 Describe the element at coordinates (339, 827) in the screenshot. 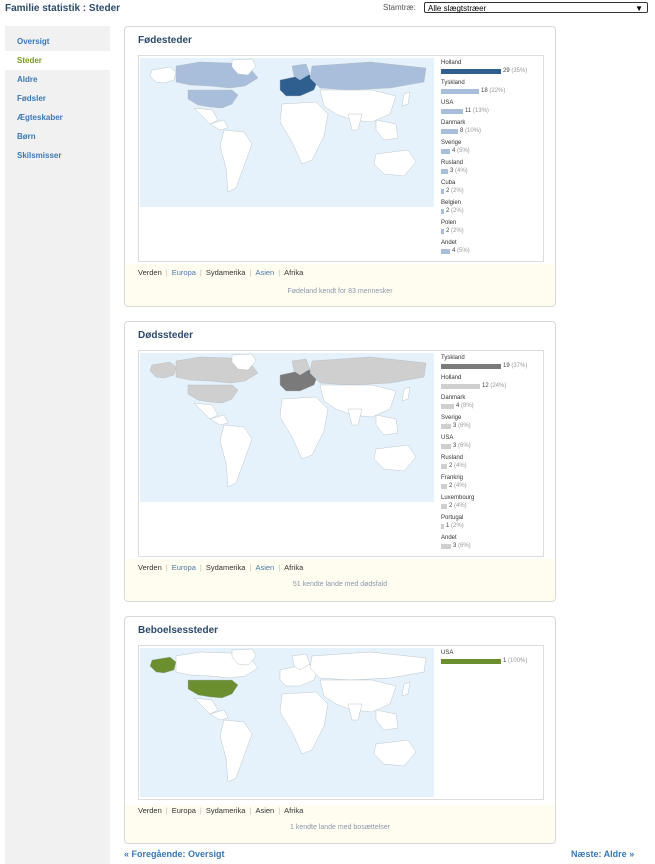

I see `panel-footnote: 1 kendte lande med bosættelser` at that location.